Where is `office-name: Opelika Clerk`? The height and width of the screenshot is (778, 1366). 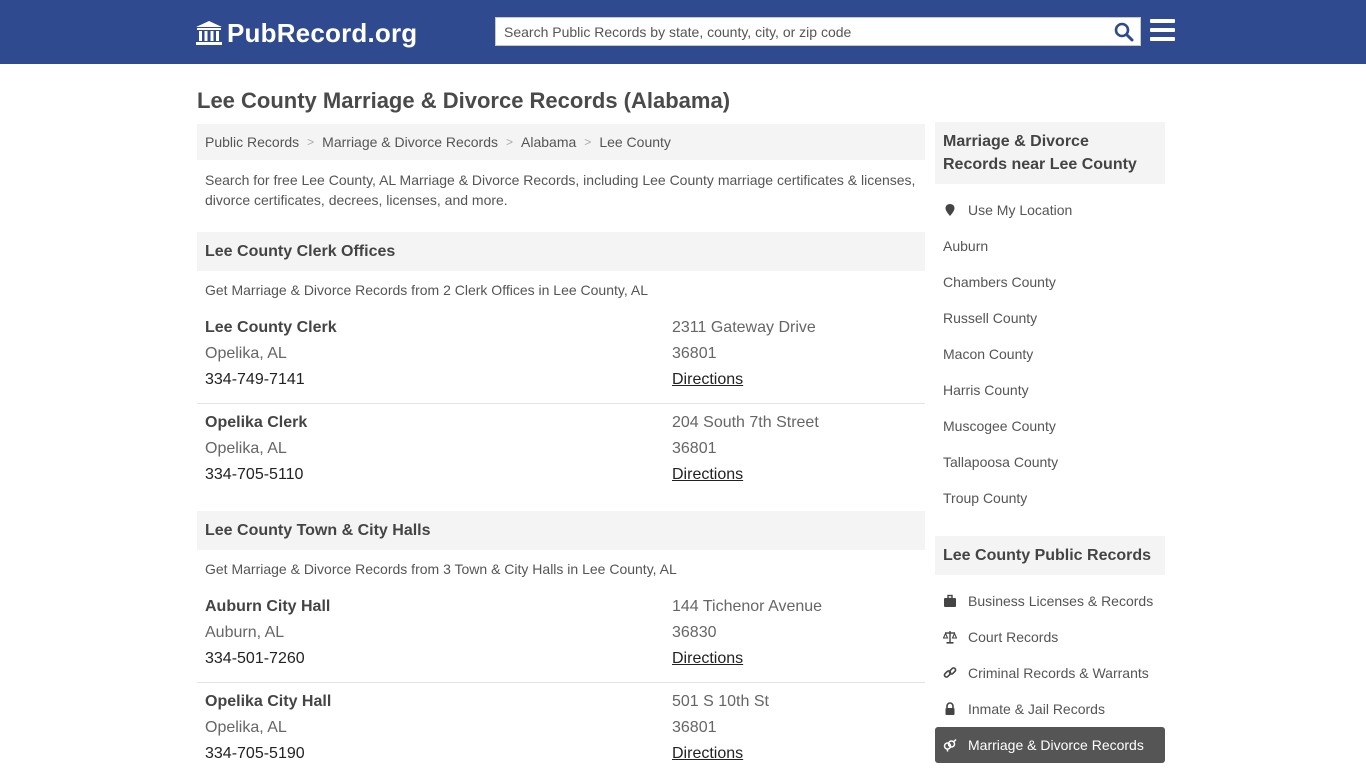
office-name: Opelika Clerk is located at coordinates (256, 423).